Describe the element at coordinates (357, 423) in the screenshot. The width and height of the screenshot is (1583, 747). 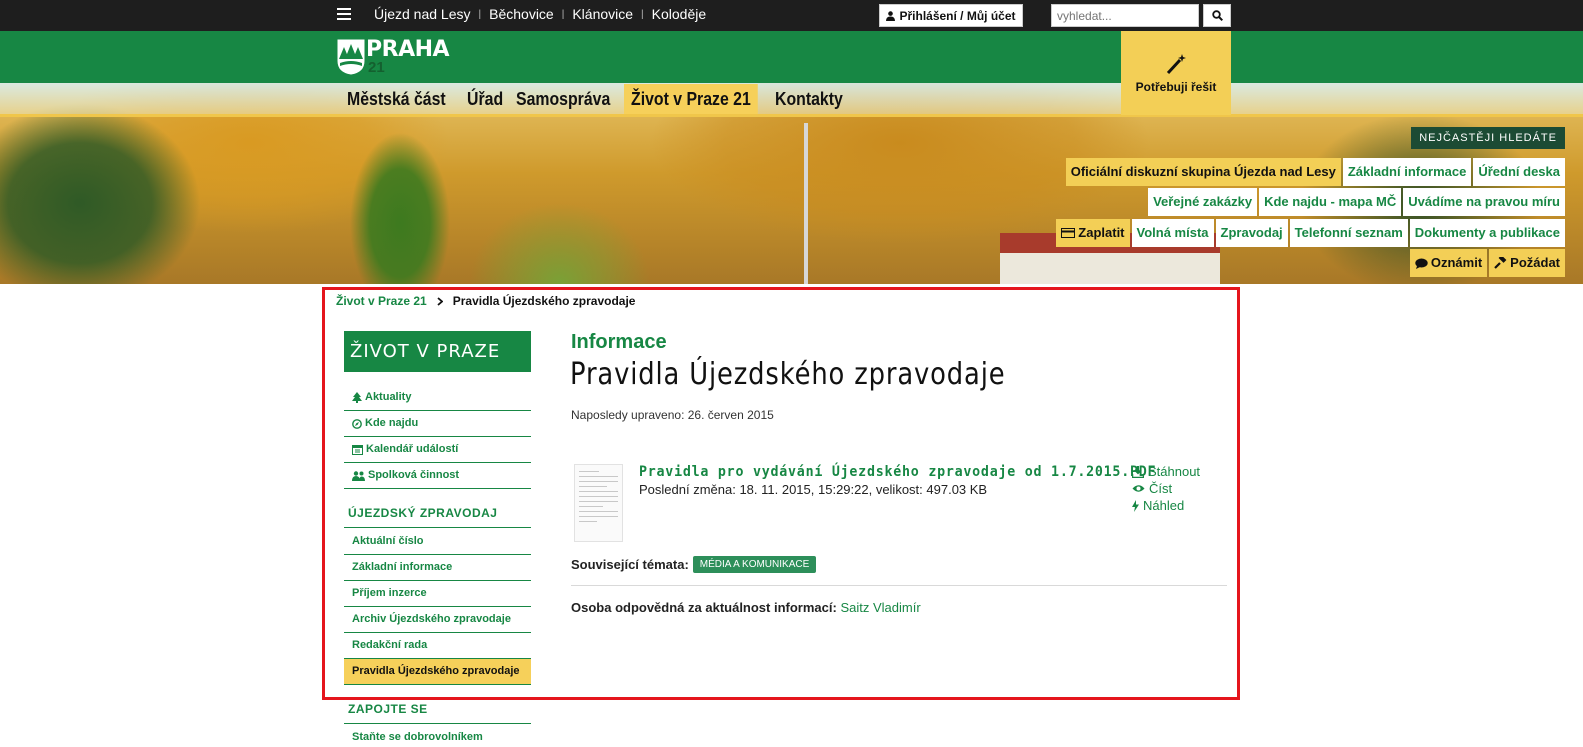
I see `compass-icon` at that location.